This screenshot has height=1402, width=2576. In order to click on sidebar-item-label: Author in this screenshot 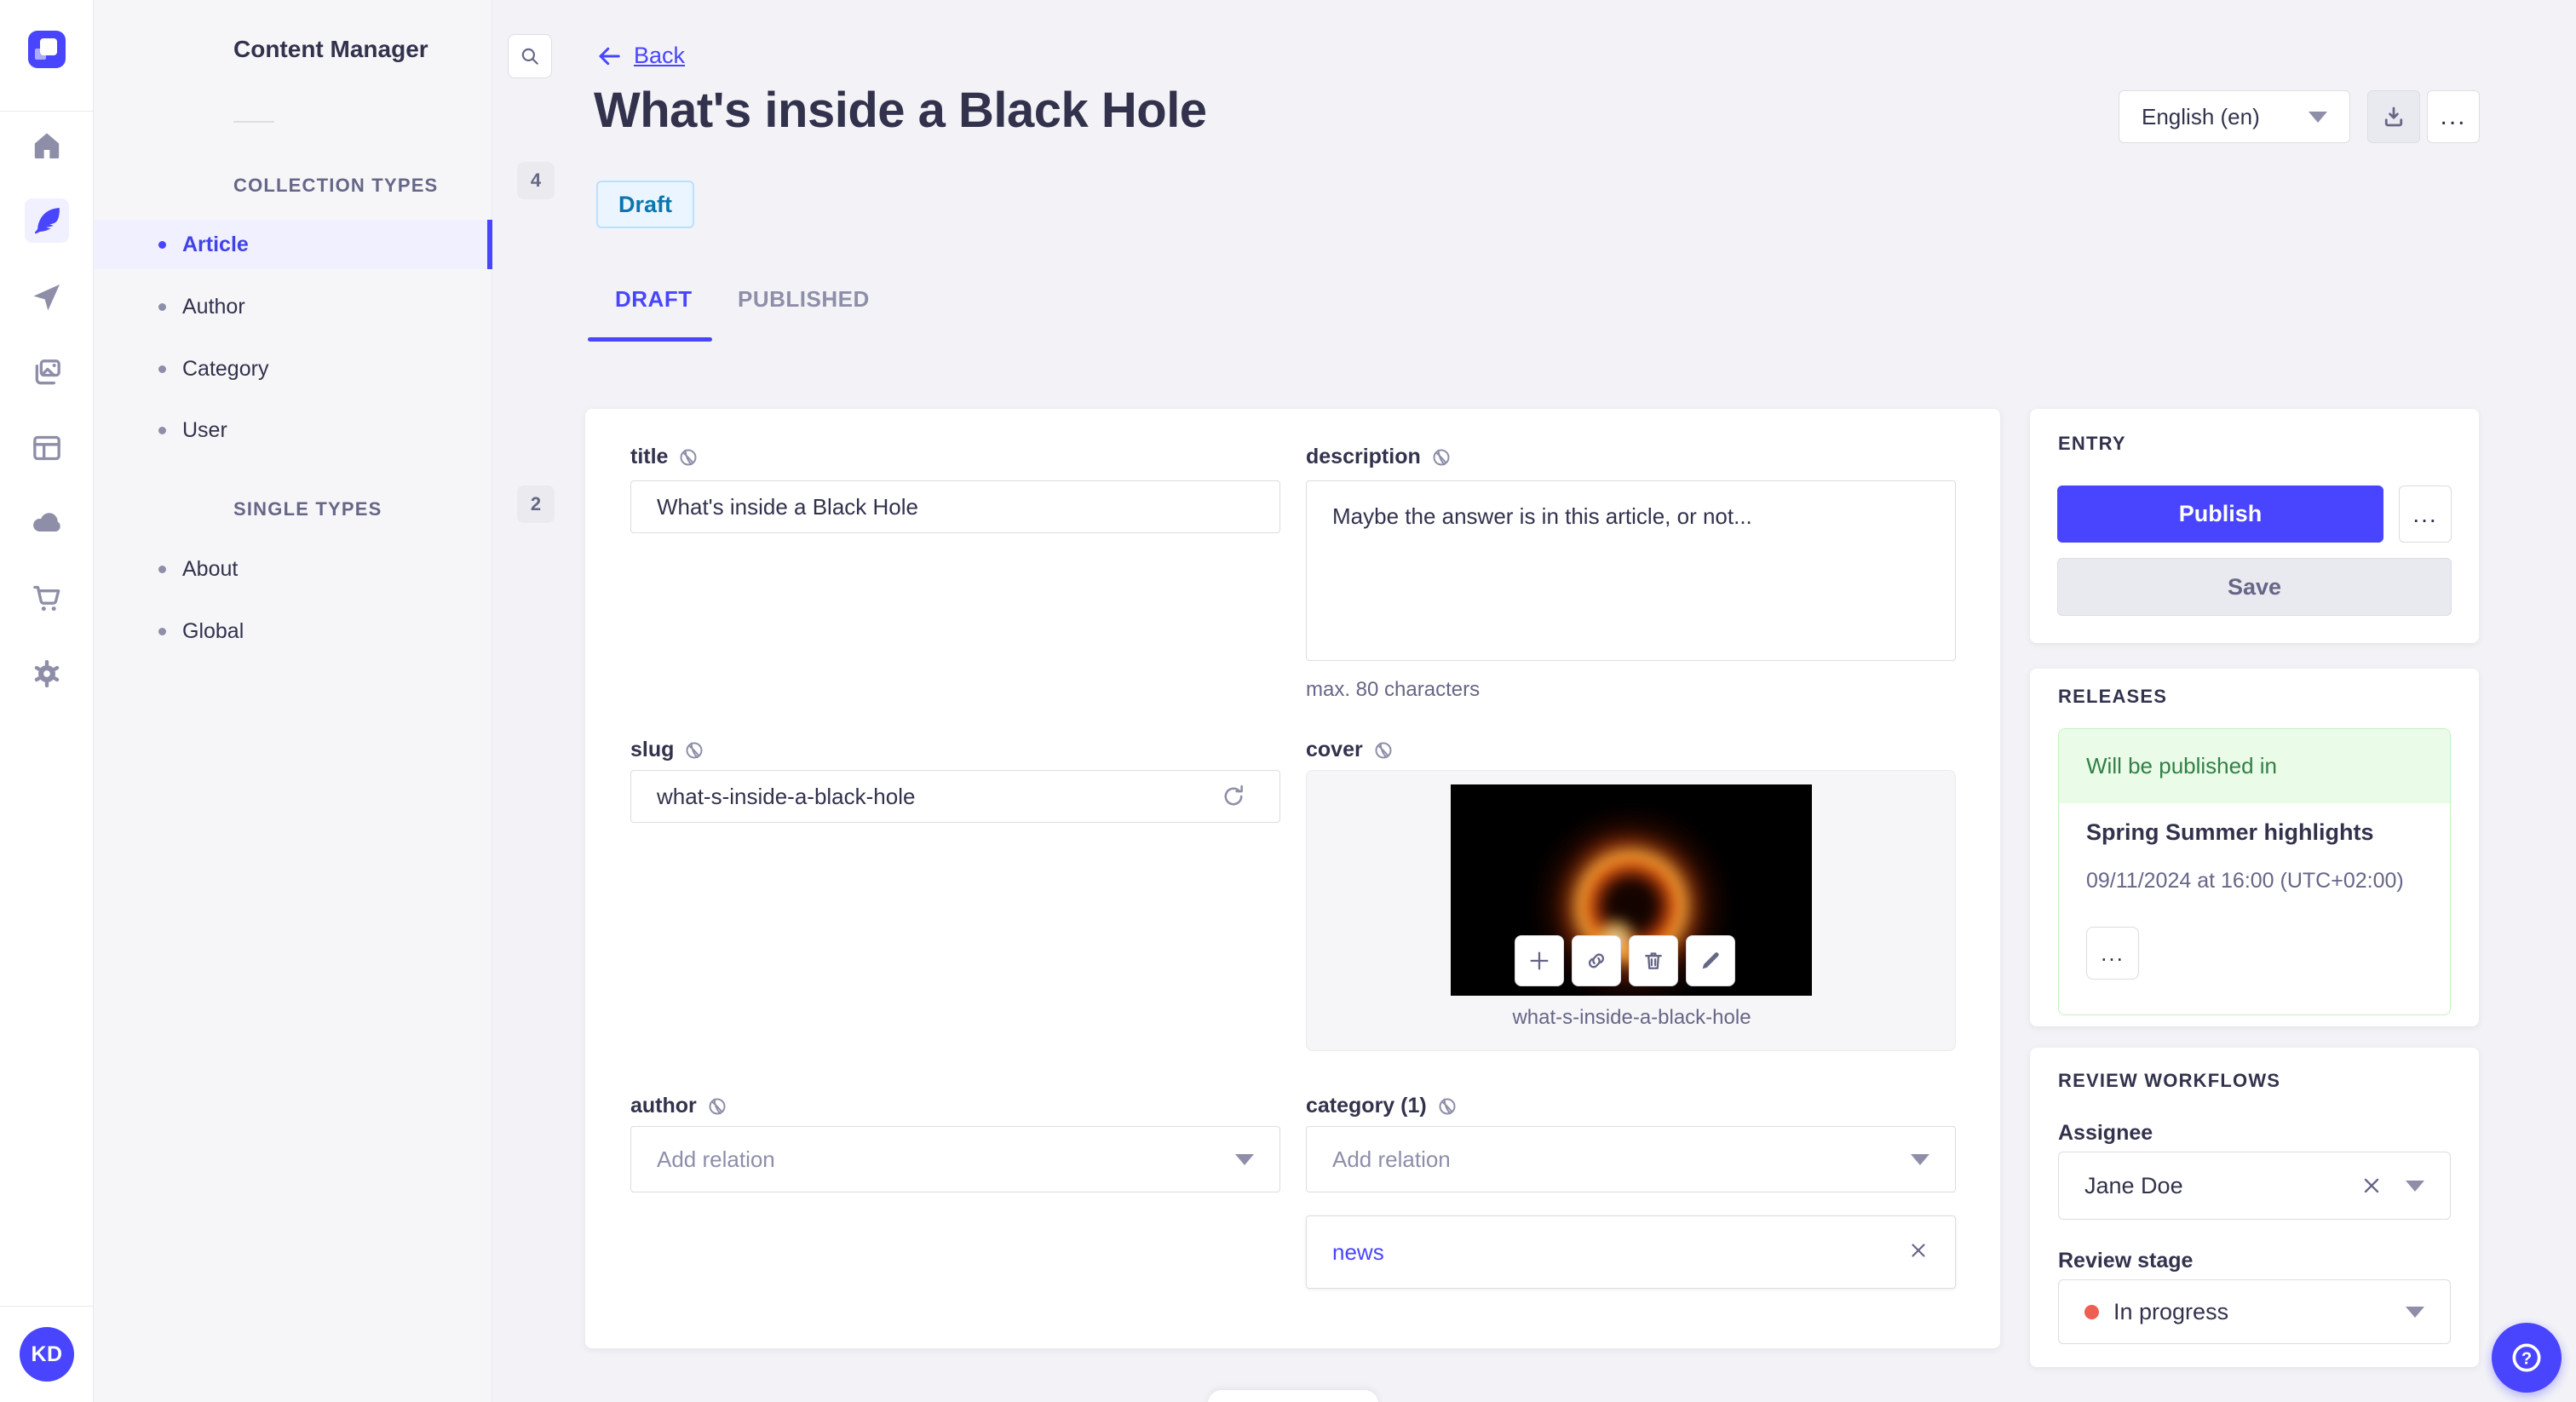, I will do `click(214, 306)`.